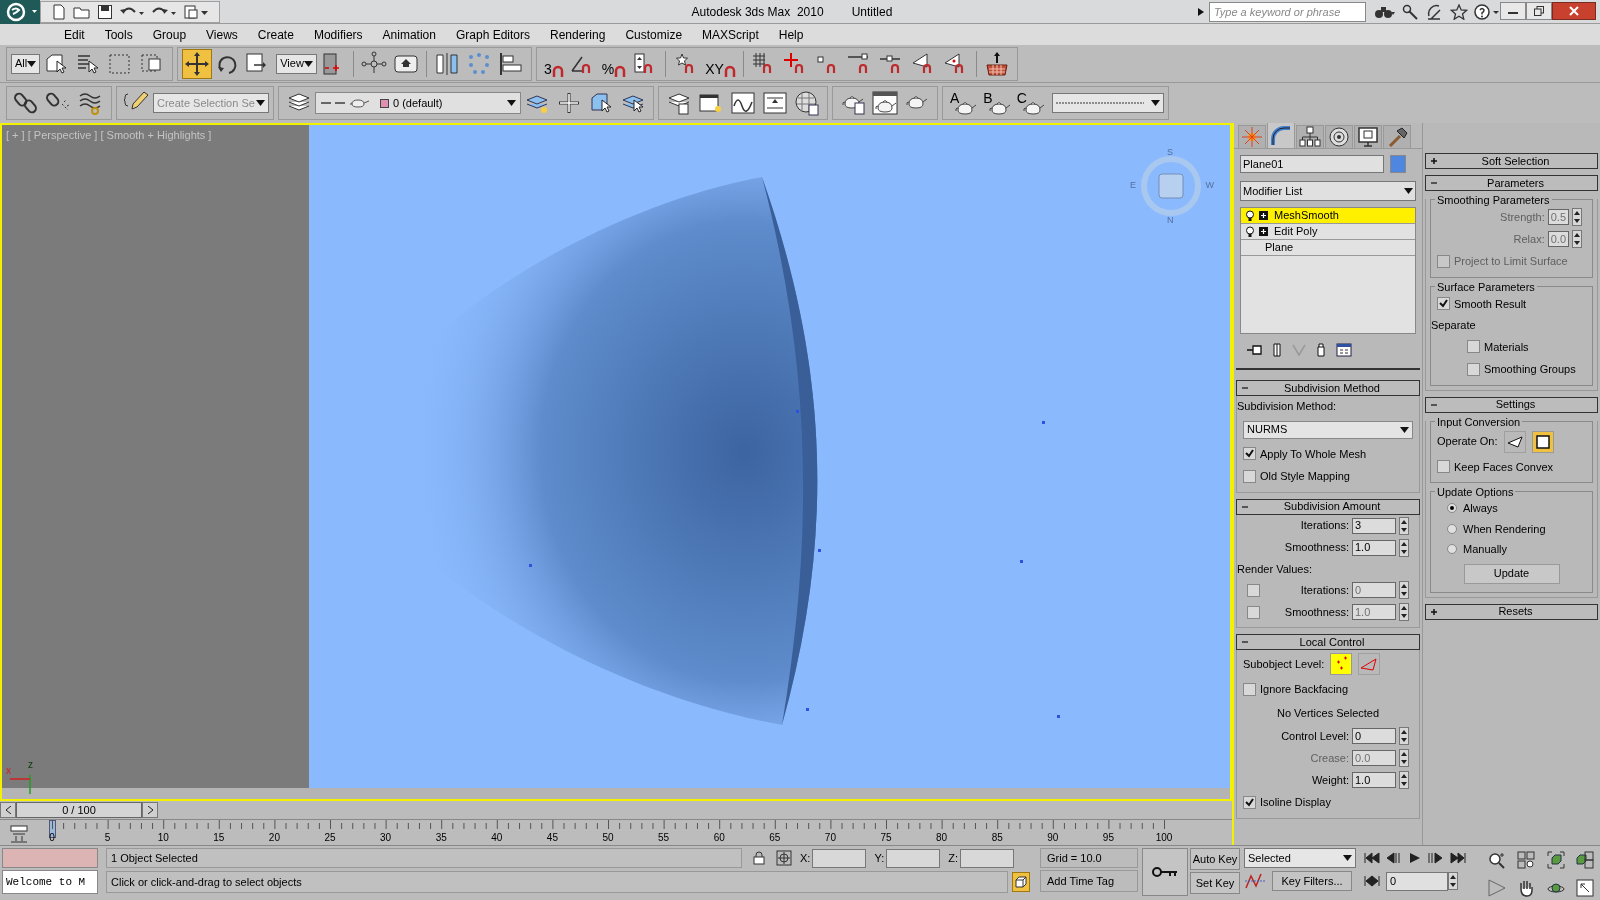 The height and width of the screenshot is (900, 1600). Describe the element at coordinates (409, 34) in the screenshot. I see `menu-item: Animation` at that location.